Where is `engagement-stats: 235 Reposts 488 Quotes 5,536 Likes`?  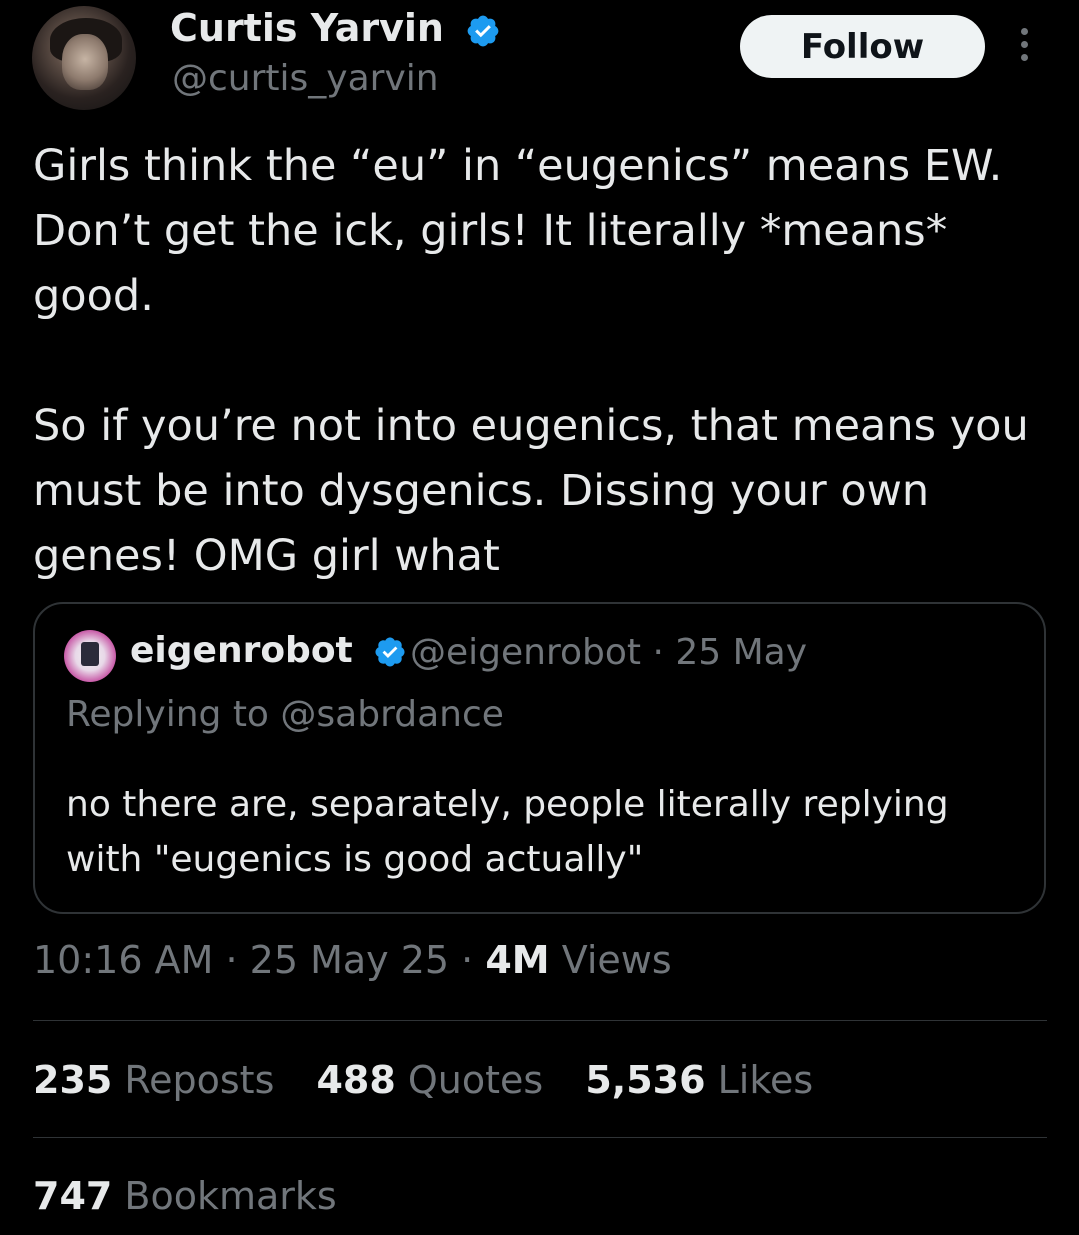 engagement-stats: 235 Reposts 488 Quotes 5,536 Likes is located at coordinates (438, 1080).